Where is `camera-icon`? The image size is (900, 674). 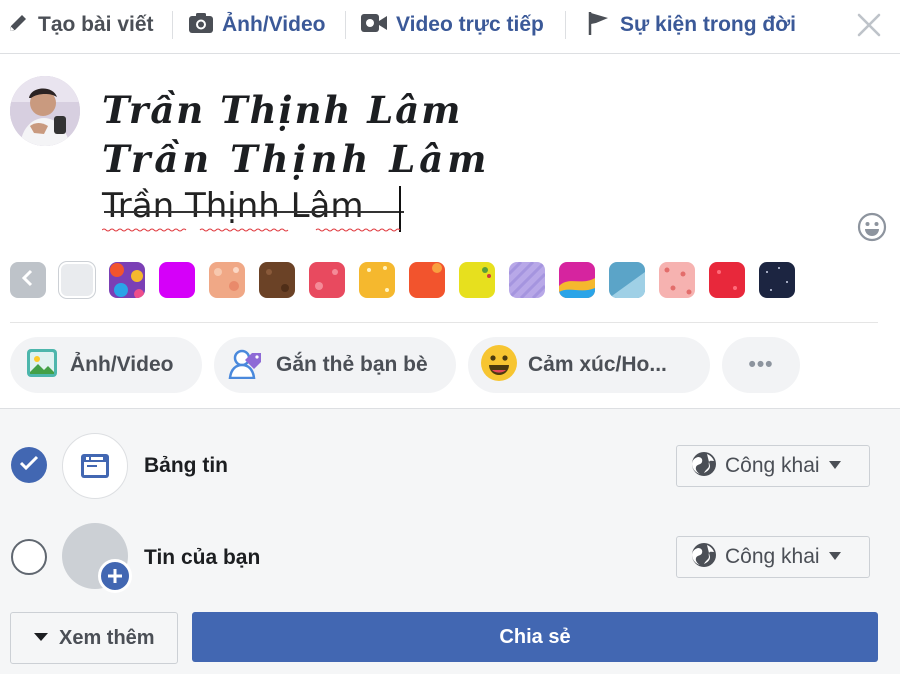
camera-icon is located at coordinates (201, 25).